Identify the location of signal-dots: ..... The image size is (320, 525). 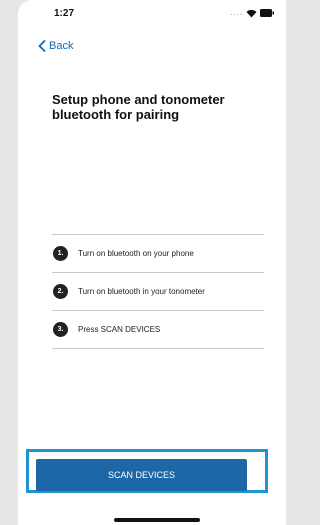
(236, 12).